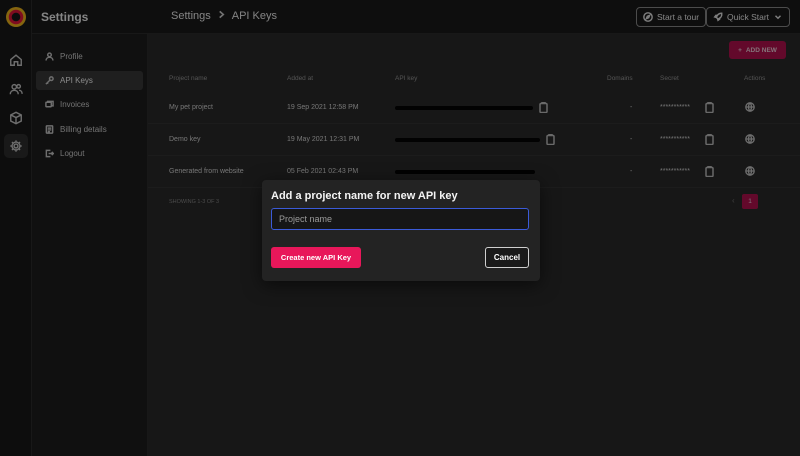  Describe the element at coordinates (316, 257) in the screenshot. I see `create-api-key-button: Create new API Key` at that location.